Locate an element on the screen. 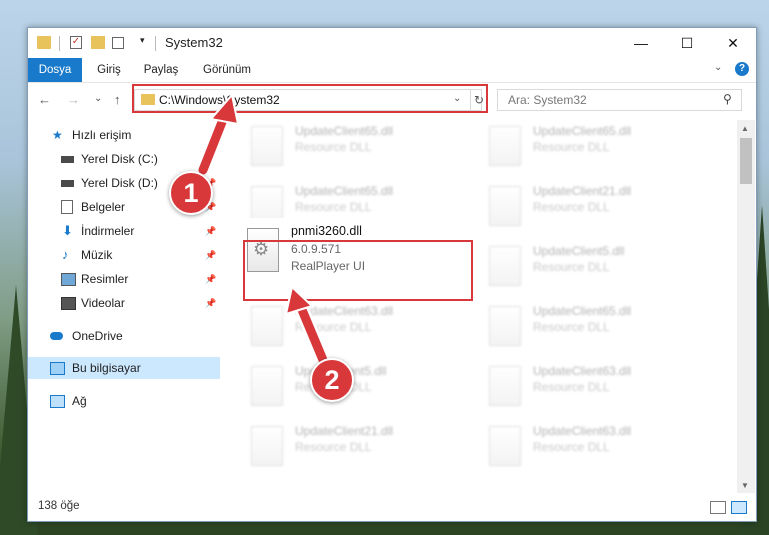  step-badge-1: 1 is located at coordinates (191, 193).